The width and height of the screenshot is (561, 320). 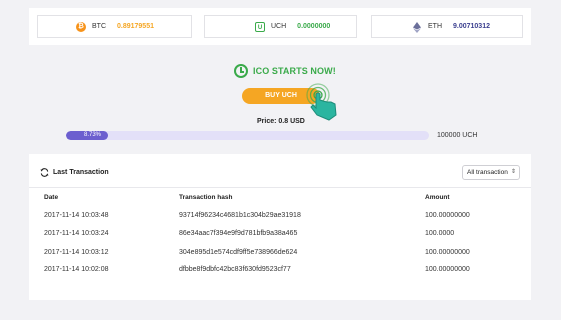 What do you see at coordinates (437, 197) in the screenshot?
I see `column-header-amount: Amount` at bounding box center [437, 197].